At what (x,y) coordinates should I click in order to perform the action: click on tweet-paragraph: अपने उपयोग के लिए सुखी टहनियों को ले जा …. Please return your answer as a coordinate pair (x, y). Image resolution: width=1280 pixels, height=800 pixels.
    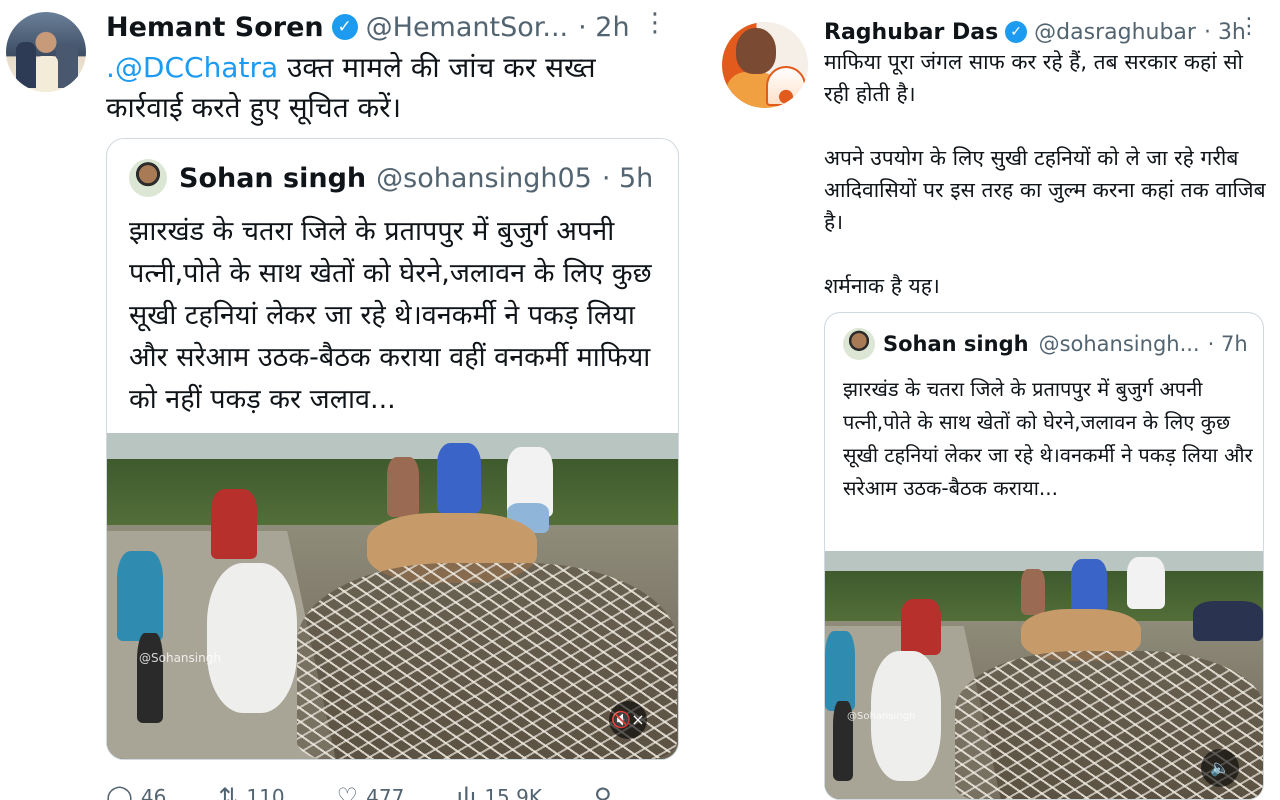
    Looking at the image, I should click on (1045, 190).